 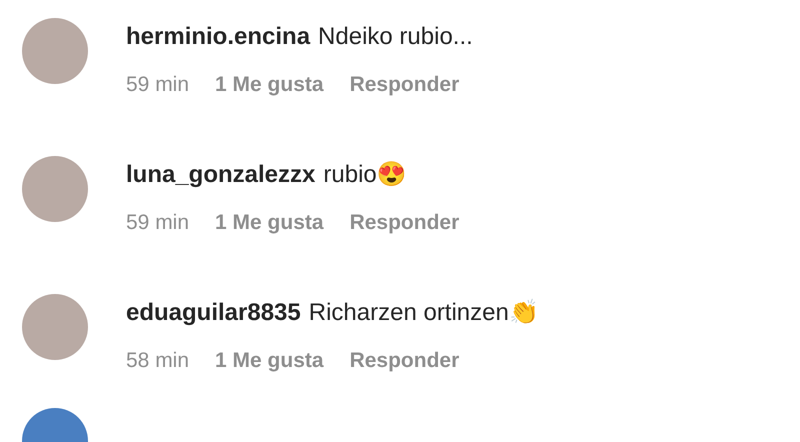 I want to click on username: eduaguilar8835, so click(x=213, y=313).